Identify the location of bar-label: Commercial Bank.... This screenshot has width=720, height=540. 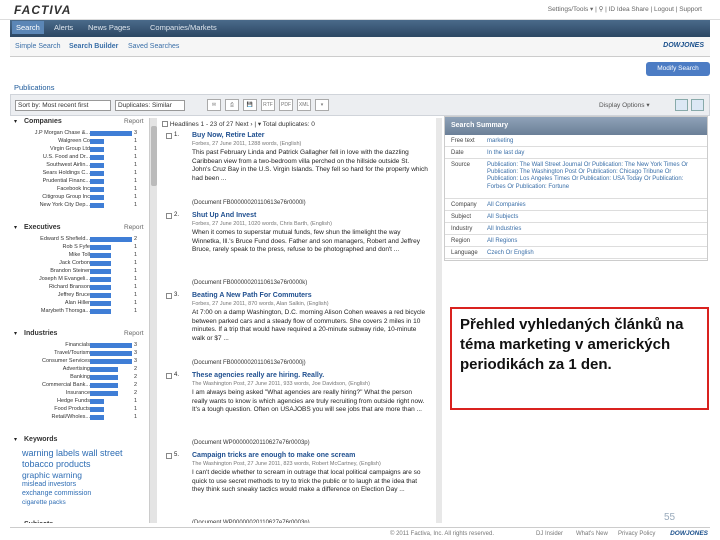
(66, 385).